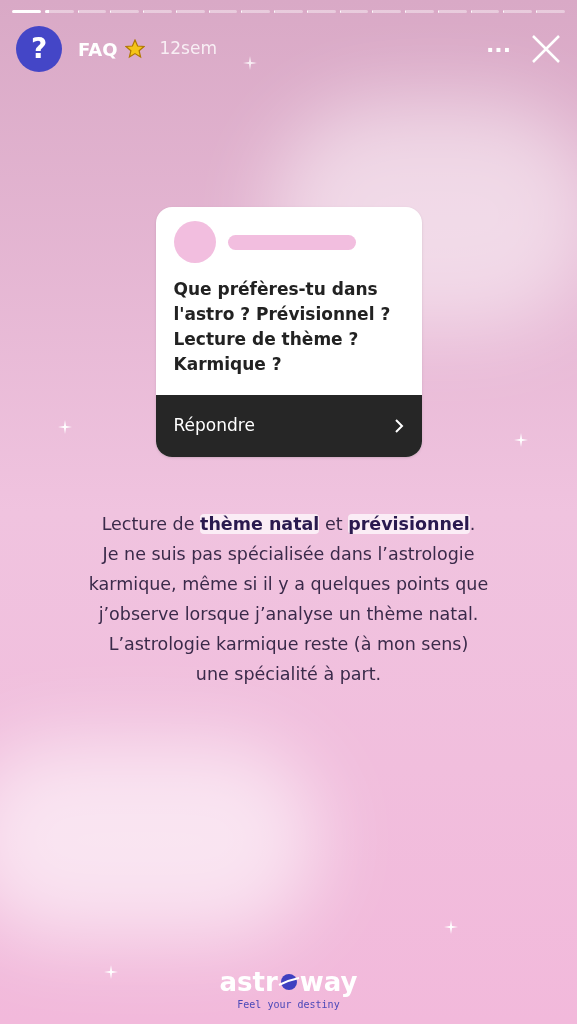 This screenshot has width=577, height=1024. Describe the element at coordinates (546, 49) in the screenshot. I see `close-icon` at that location.